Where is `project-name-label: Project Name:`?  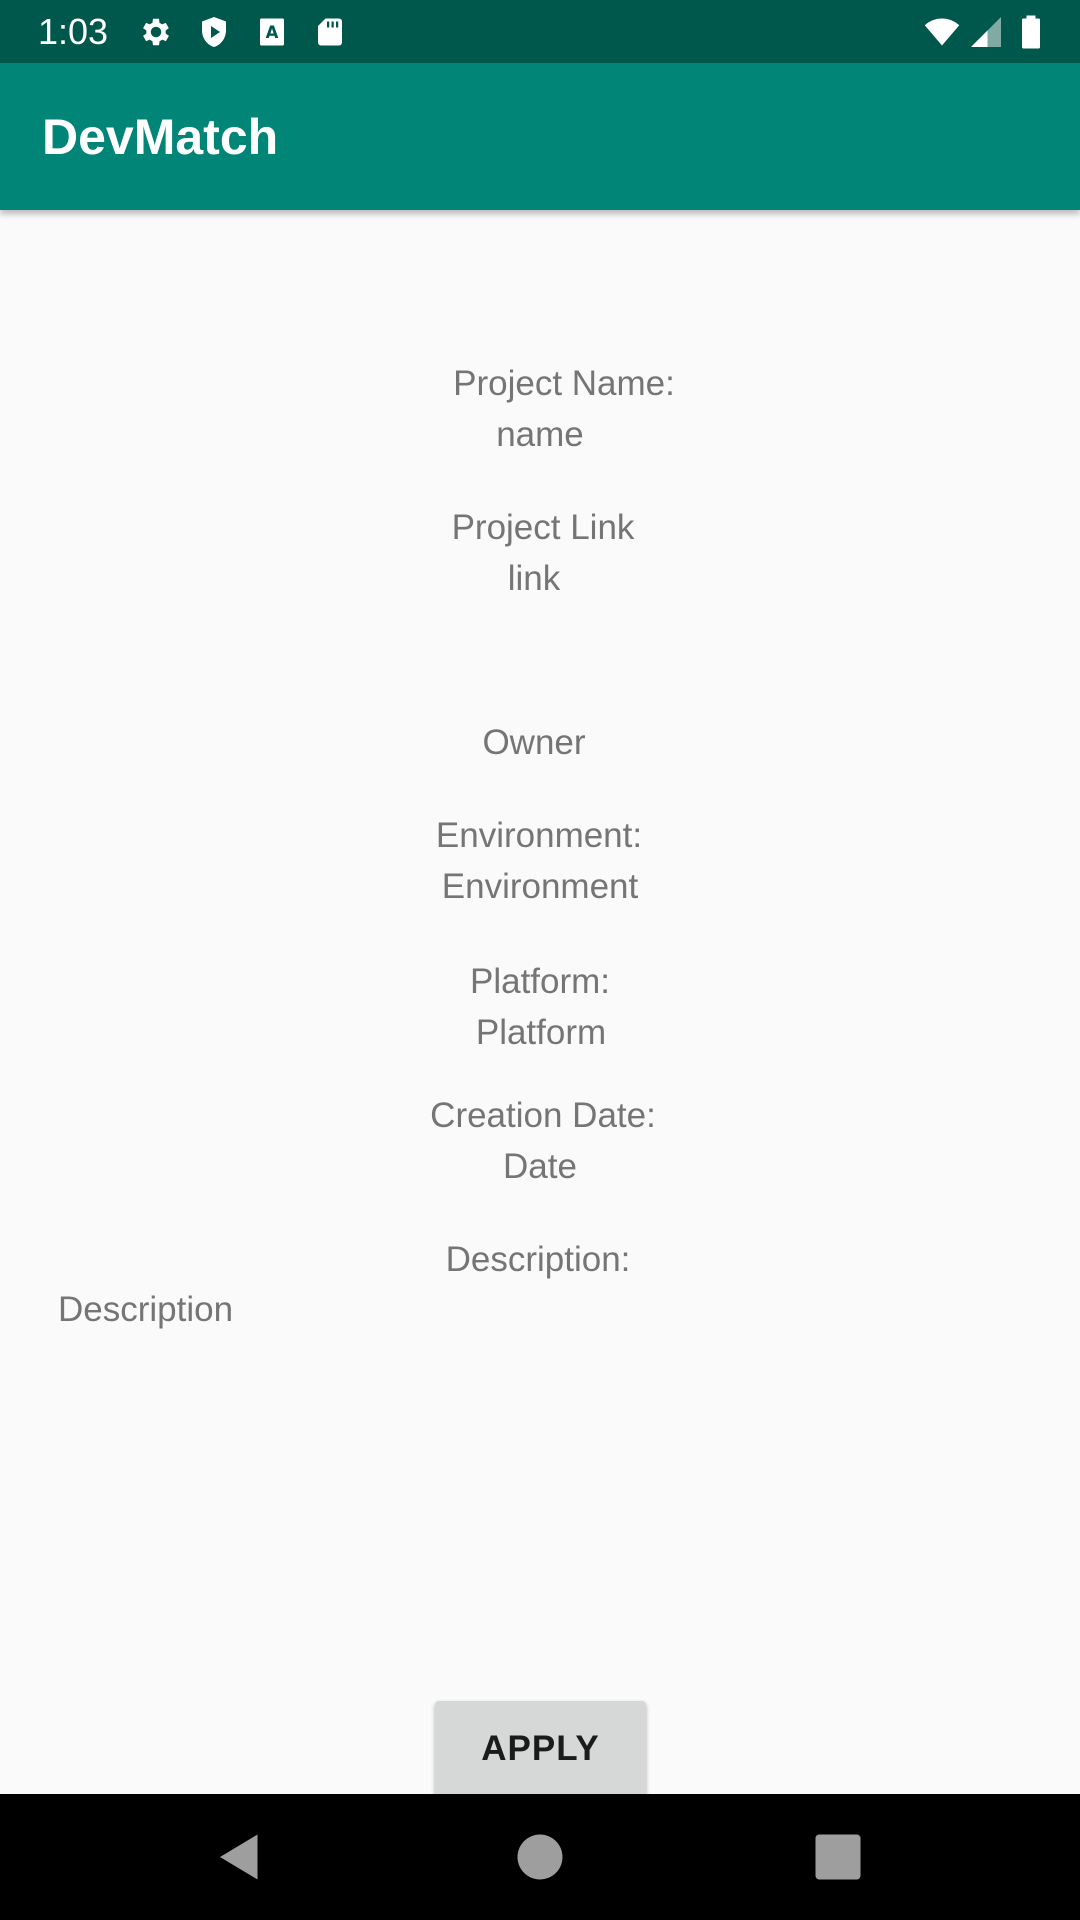
project-name-label: Project Name: is located at coordinates (564, 383).